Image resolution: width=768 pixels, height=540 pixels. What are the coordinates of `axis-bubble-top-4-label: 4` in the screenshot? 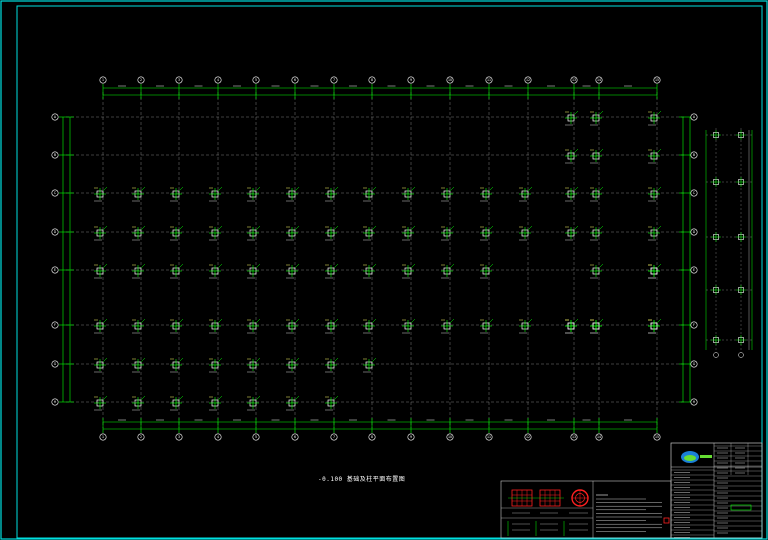 It's located at (218, 80).